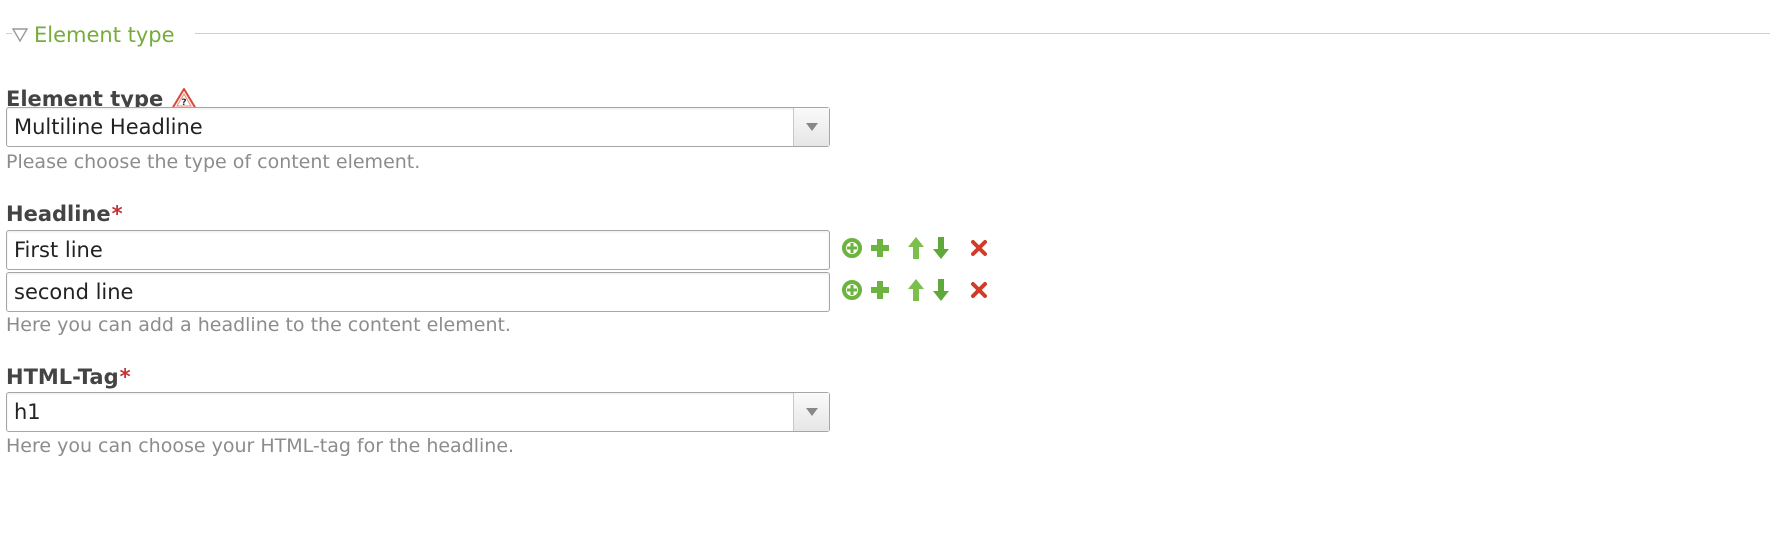  What do you see at coordinates (108, 127) in the screenshot?
I see `element-type-selected-value: Multiline Headline` at bounding box center [108, 127].